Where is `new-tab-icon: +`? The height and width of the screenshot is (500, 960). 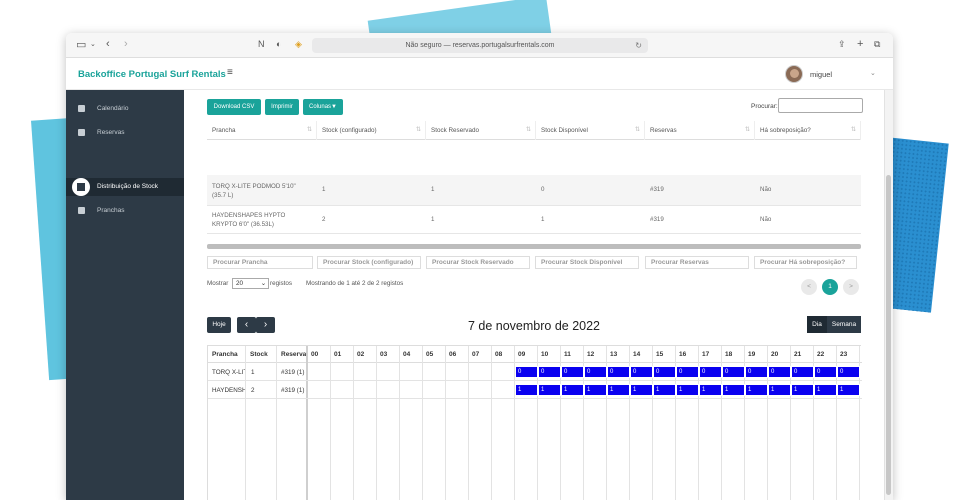
new-tab-icon: + is located at coordinates (860, 44).